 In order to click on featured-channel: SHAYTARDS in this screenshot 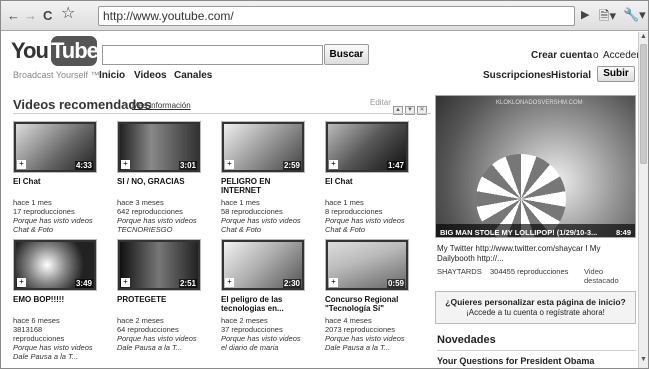, I will do `click(459, 271)`.